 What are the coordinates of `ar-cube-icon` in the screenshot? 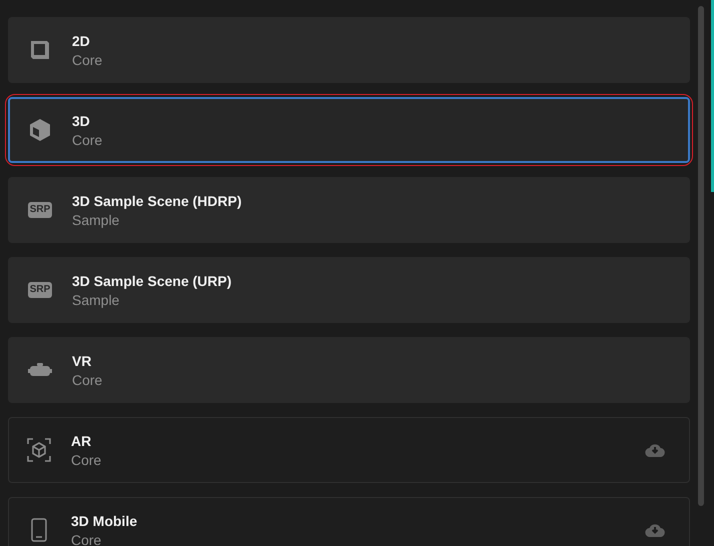 It's located at (39, 450).